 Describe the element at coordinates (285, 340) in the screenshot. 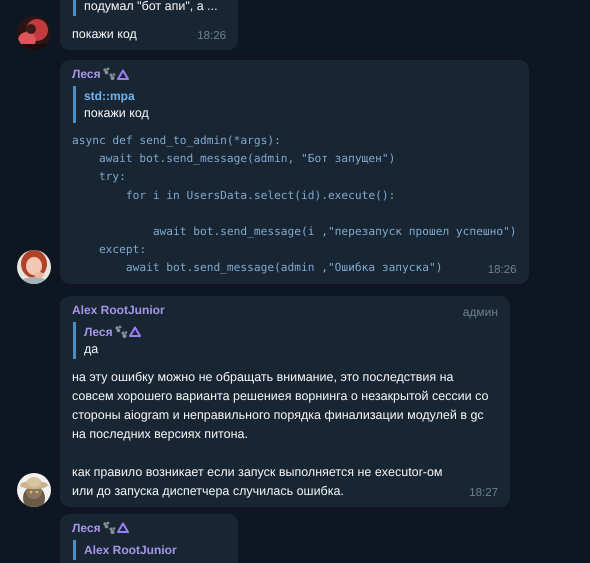

I see `reply-quote: Леся да` at that location.